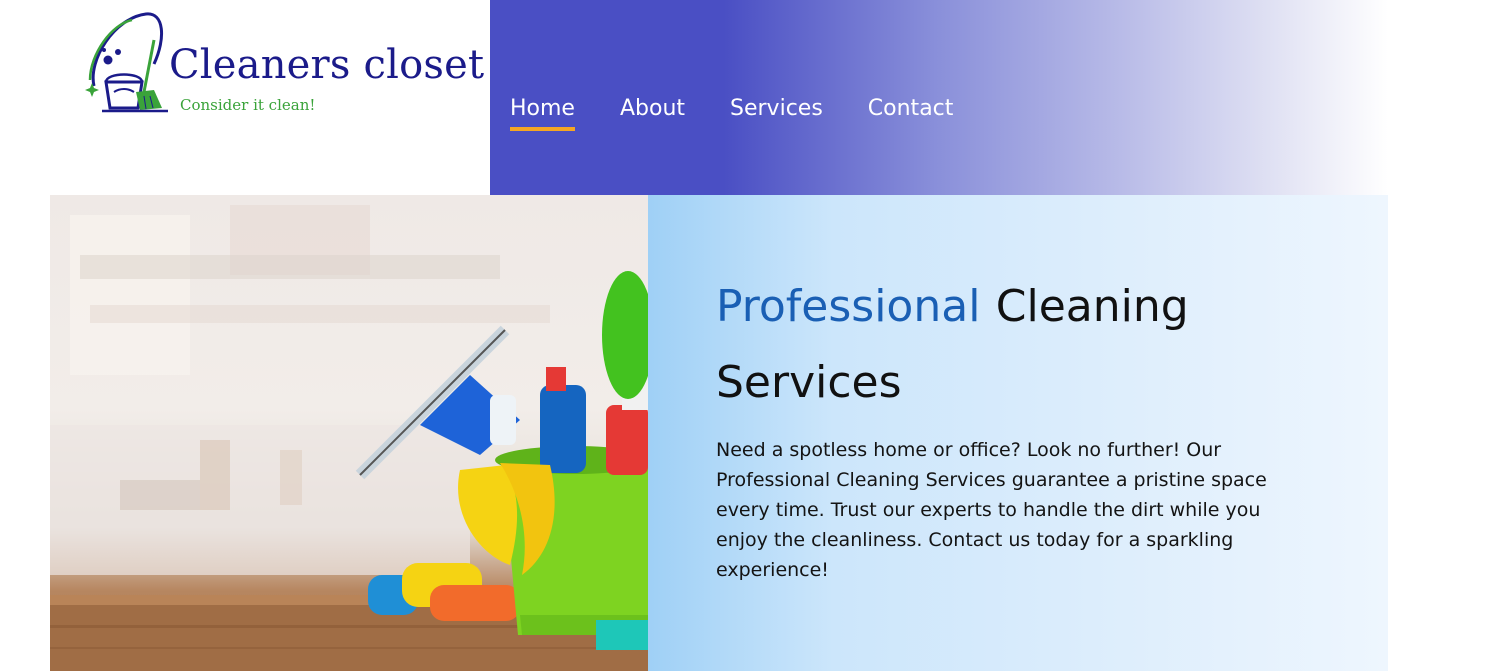  What do you see at coordinates (911, 112) in the screenshot?
I see `nav-item-contact: Contact` at bounding box center [911, 112].